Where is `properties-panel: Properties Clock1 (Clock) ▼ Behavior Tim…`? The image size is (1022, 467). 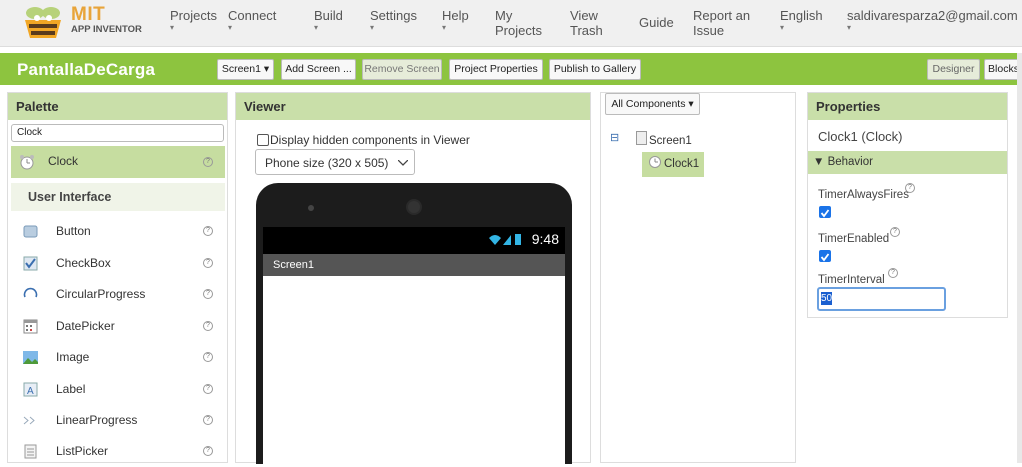
properties-panel: Properties Clock1 (Clock) ▼ Behavior Tim… is located at coordinates (907, 205).